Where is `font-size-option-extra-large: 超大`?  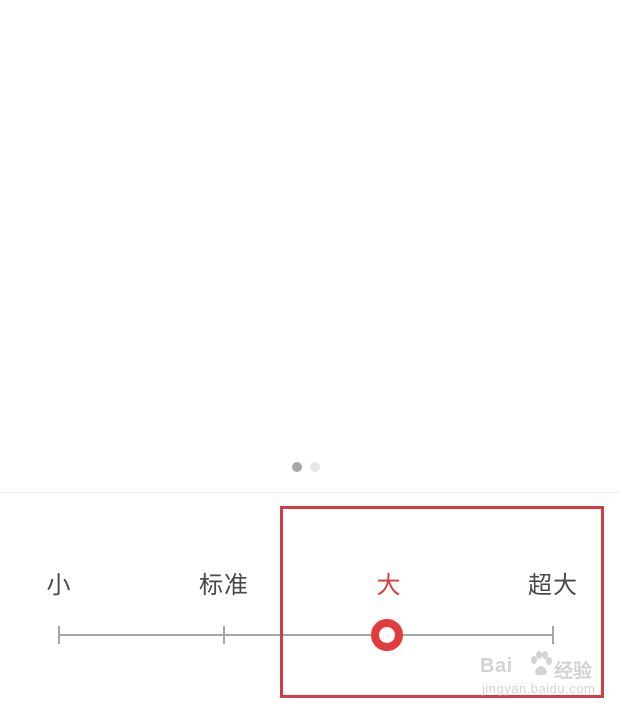
font-size-option-extra-large: 超大 is located at coordinates (553, 582).